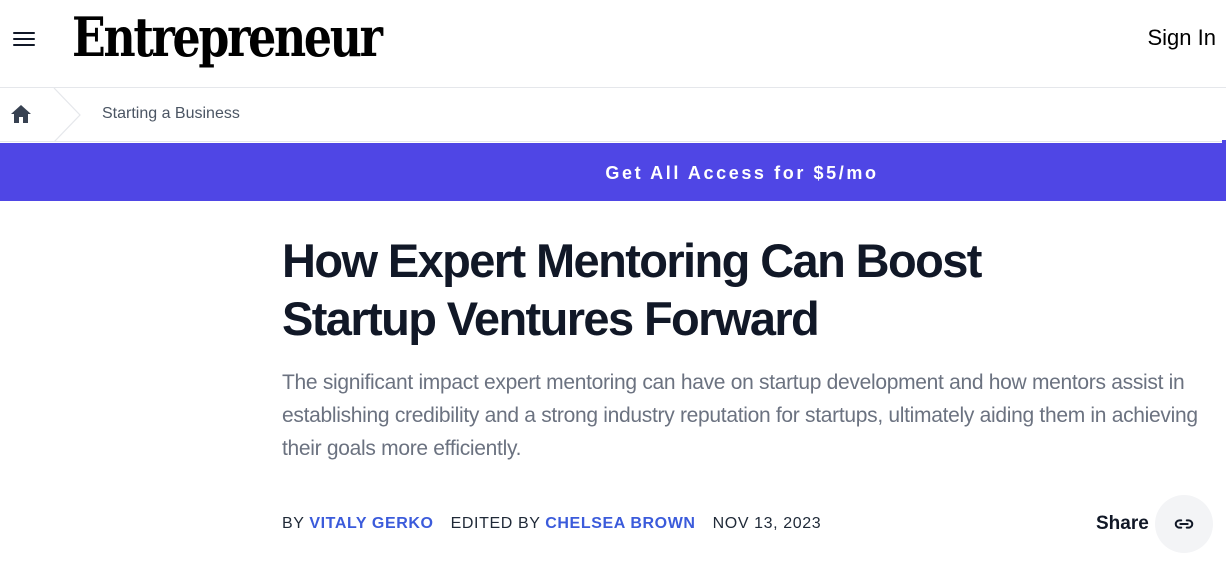  I want to click on scrollbar, so click(1224, 284).